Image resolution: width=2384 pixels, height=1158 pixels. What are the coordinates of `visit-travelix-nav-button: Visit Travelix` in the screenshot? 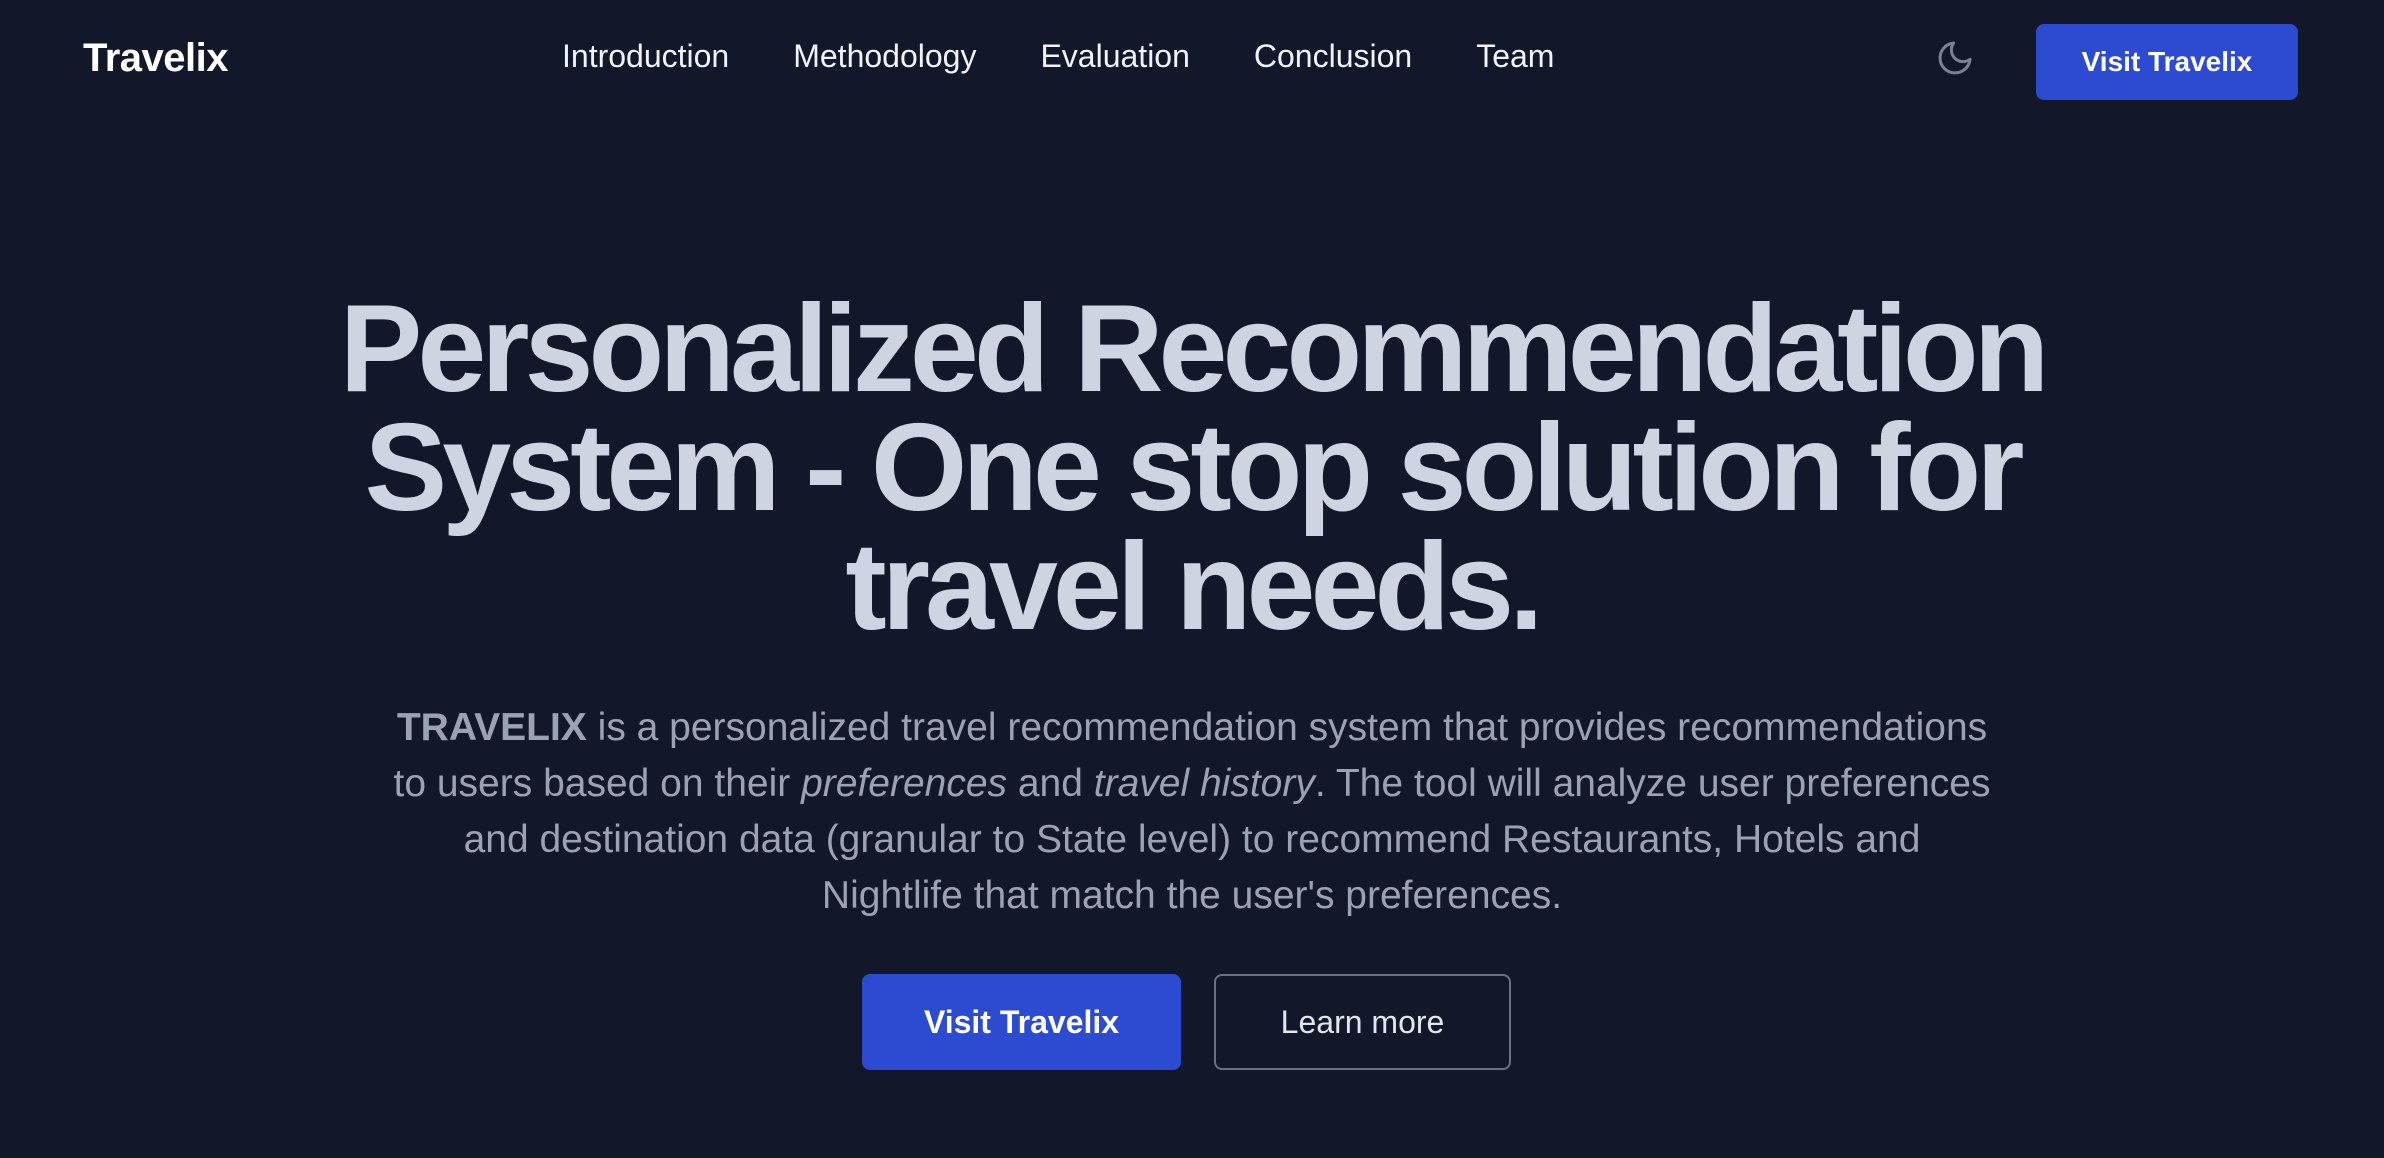 It's located at (2167, 62).